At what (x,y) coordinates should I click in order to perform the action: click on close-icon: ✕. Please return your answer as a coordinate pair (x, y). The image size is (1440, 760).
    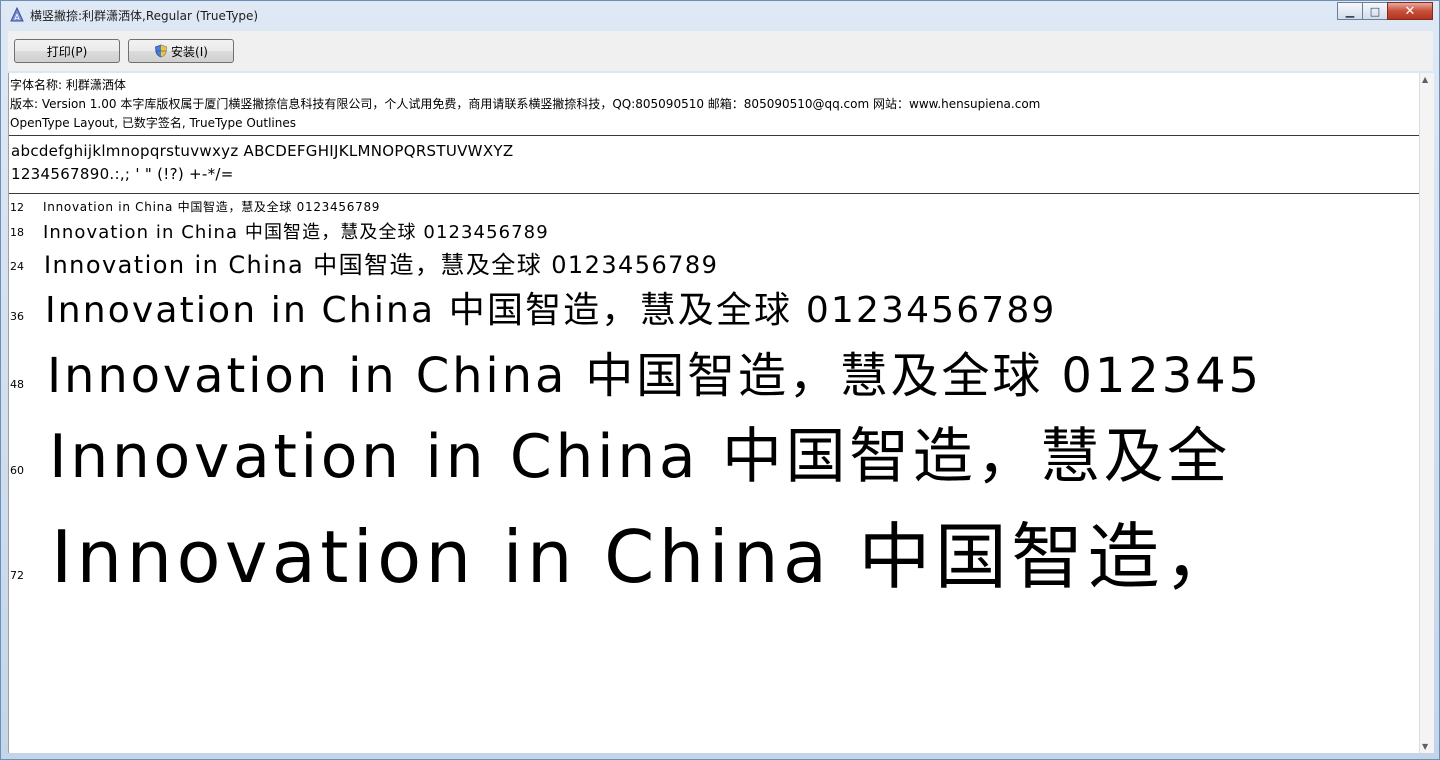
    Looking at the image, I should click on (1410, 11).